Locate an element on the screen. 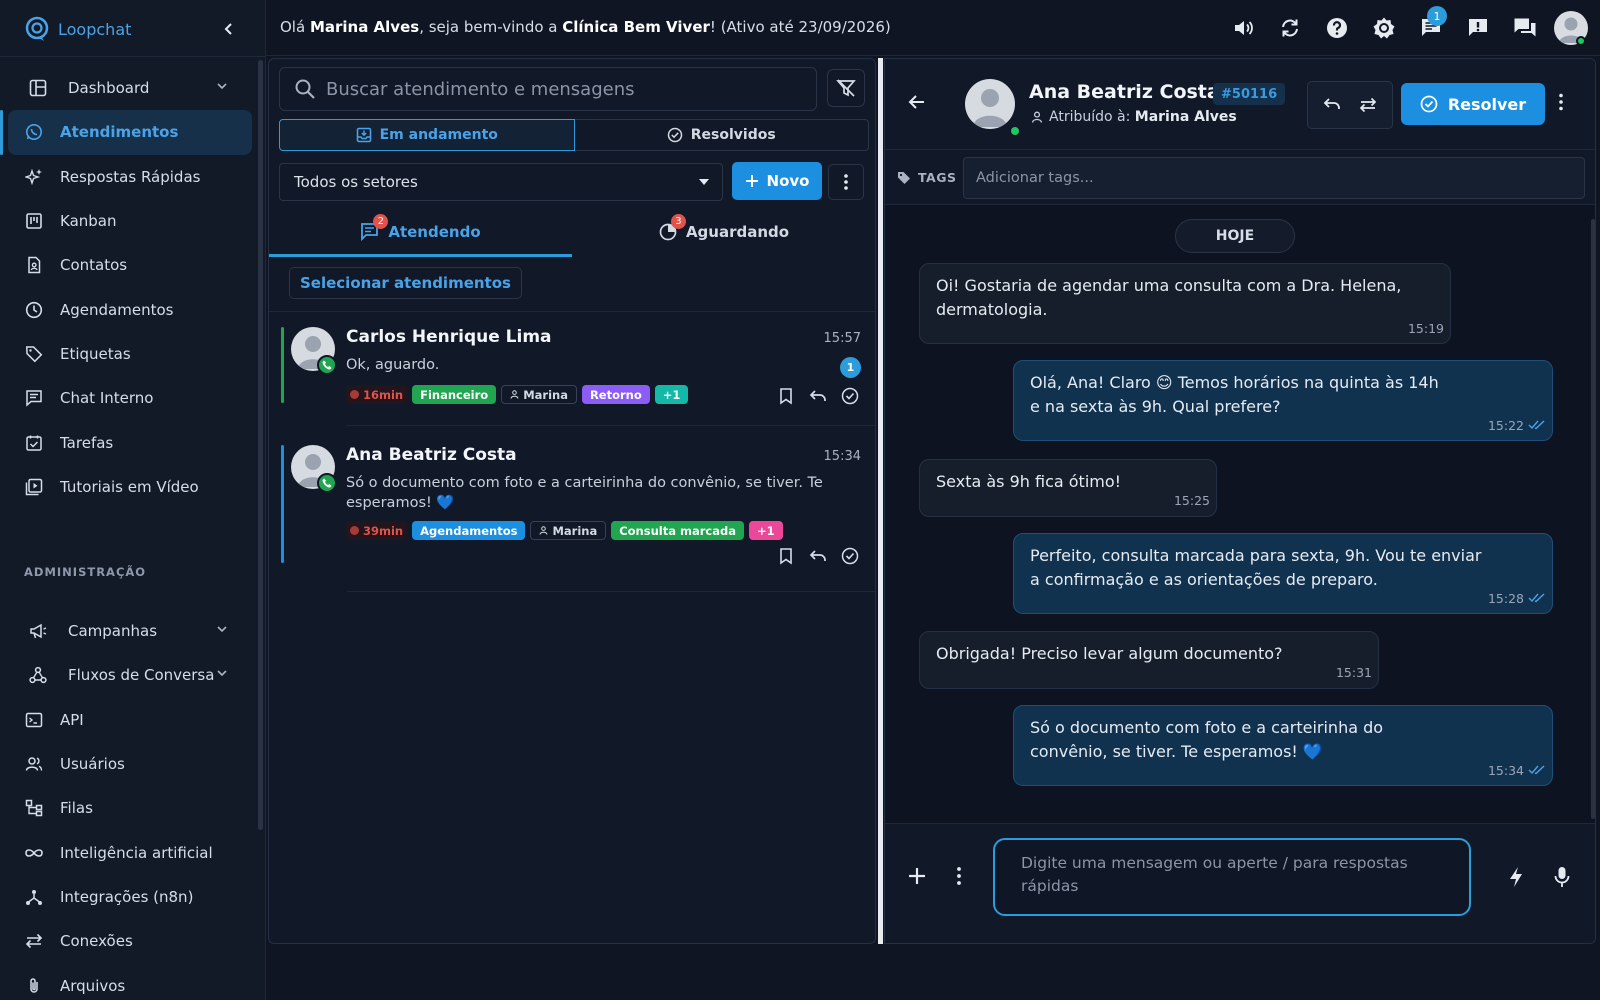 The image size is (1600, 1000). filter-off-icon is located at coordinates (846, 88).